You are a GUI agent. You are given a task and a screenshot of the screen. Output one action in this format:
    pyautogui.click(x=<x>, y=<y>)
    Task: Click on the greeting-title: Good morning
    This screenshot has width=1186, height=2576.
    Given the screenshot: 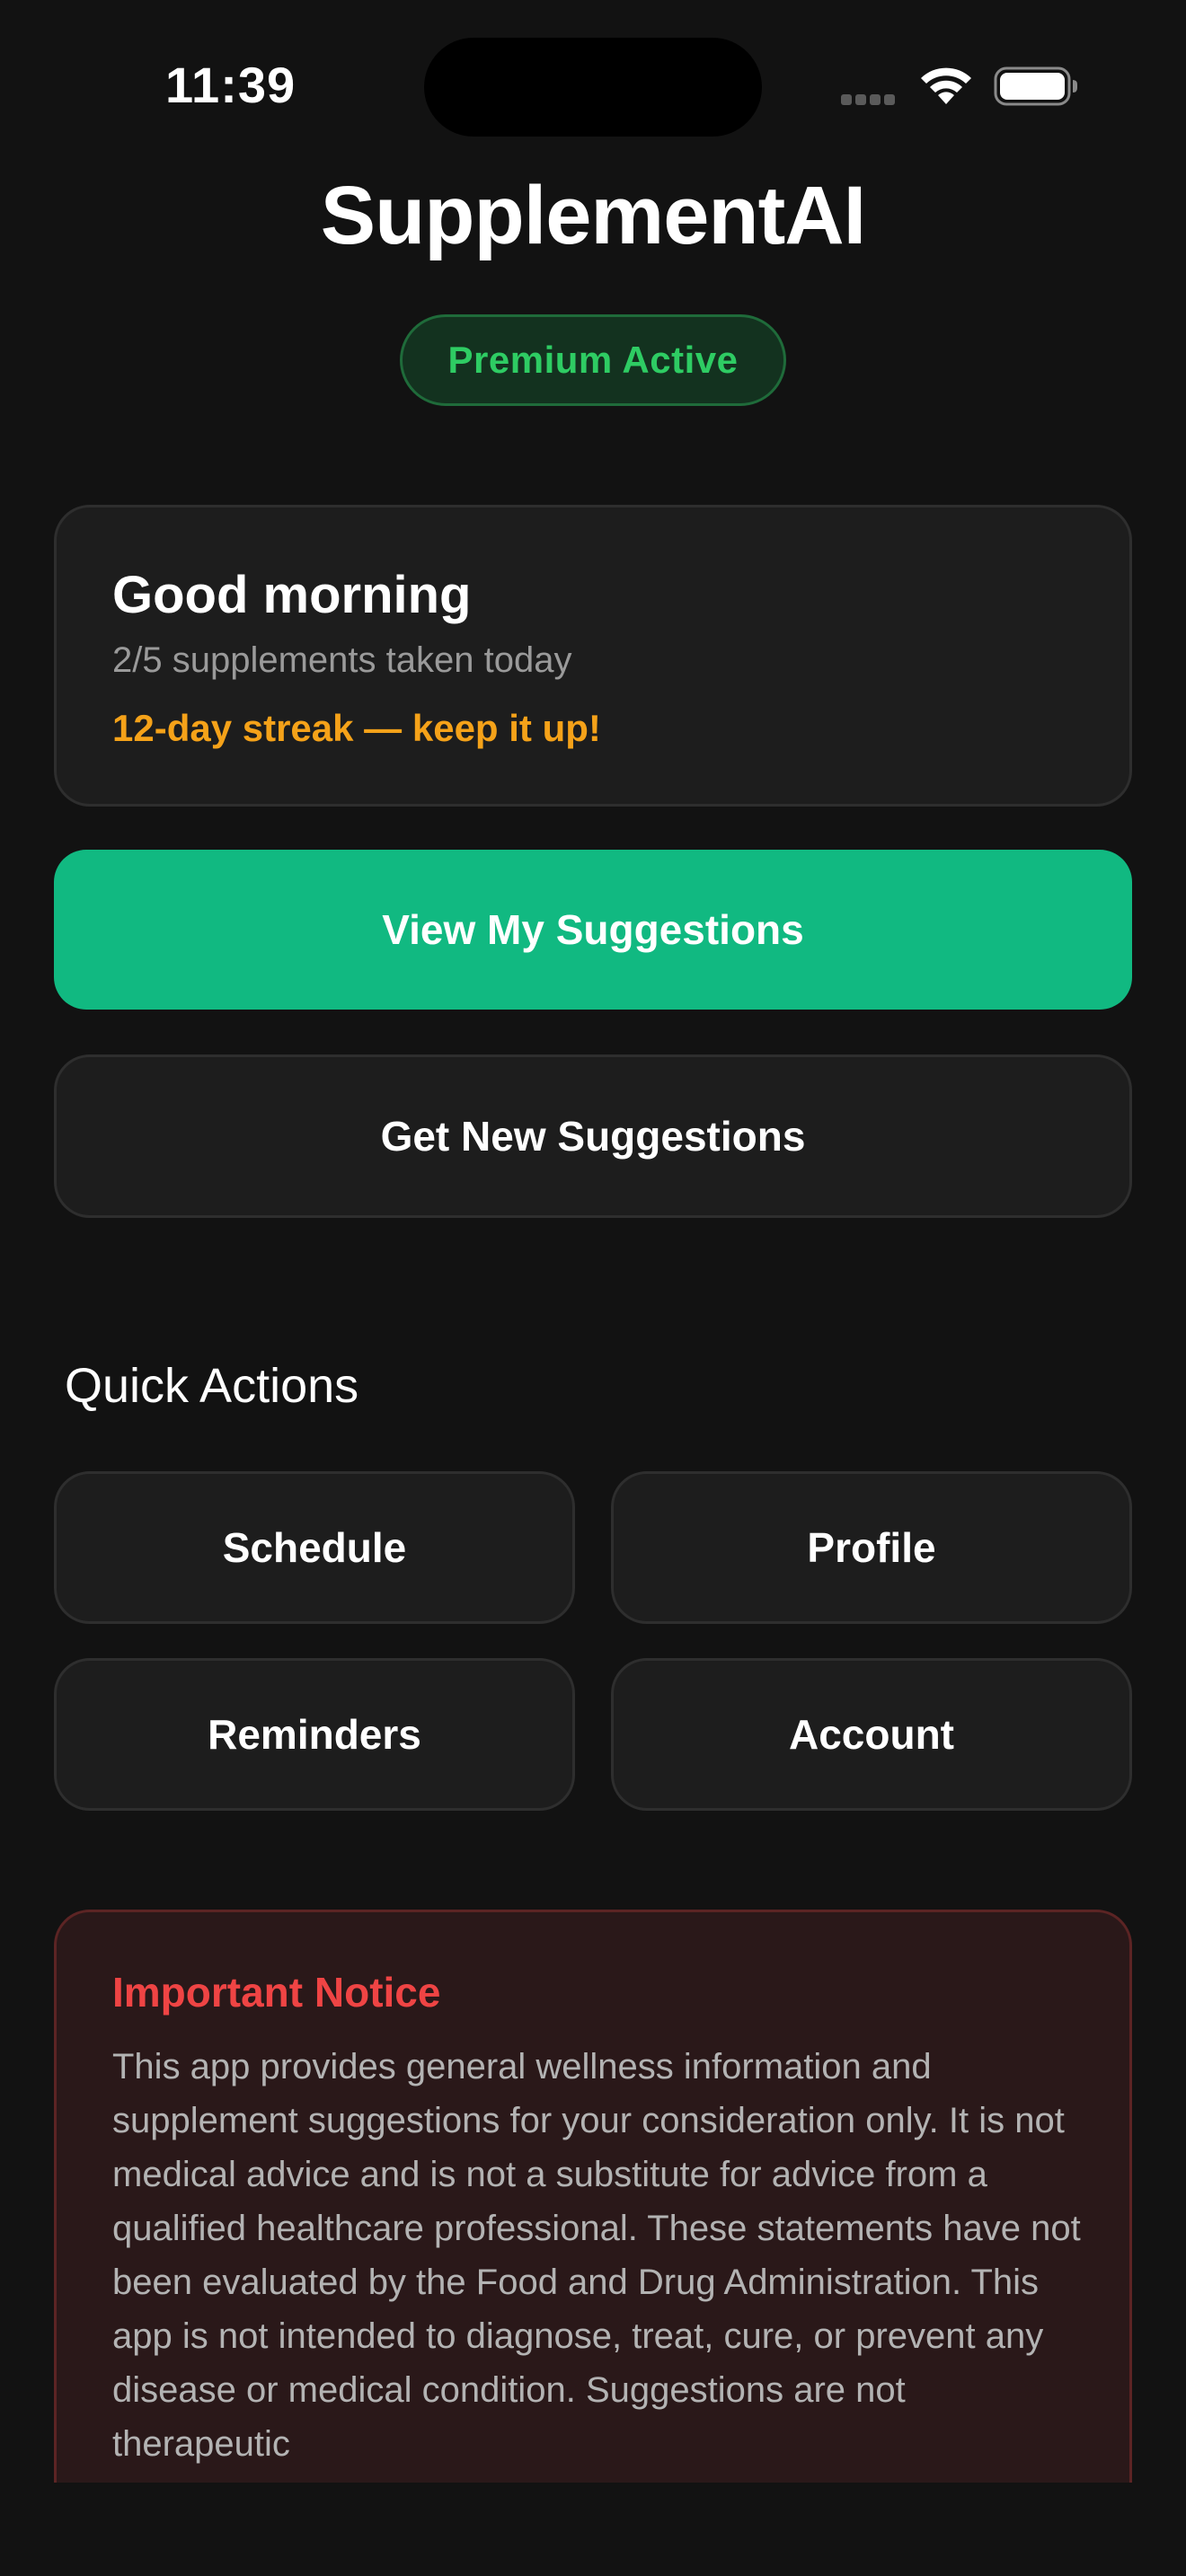 What is the action you would take?
    pyautogui.click(x=292, y=595)
    